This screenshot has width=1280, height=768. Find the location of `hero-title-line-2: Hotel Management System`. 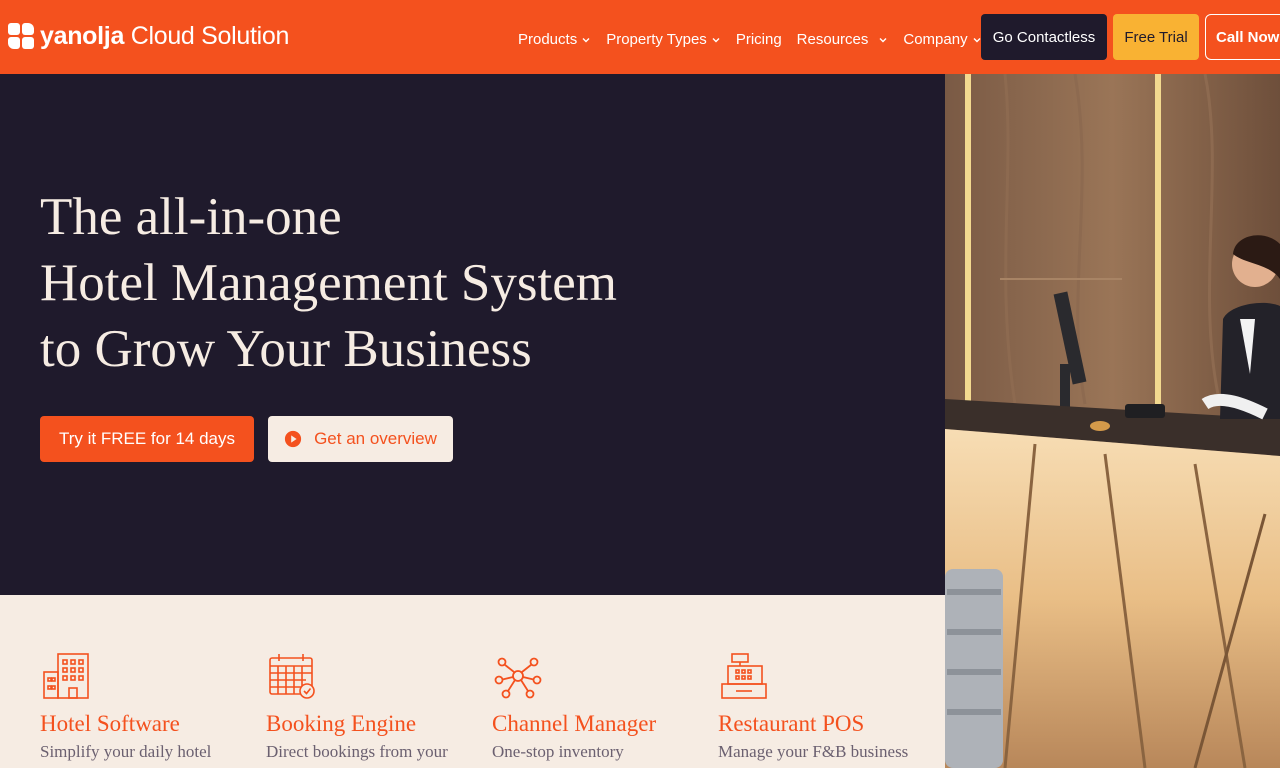

hero-title-line-2: Hotel Management System is located at coordinates (328, 283).